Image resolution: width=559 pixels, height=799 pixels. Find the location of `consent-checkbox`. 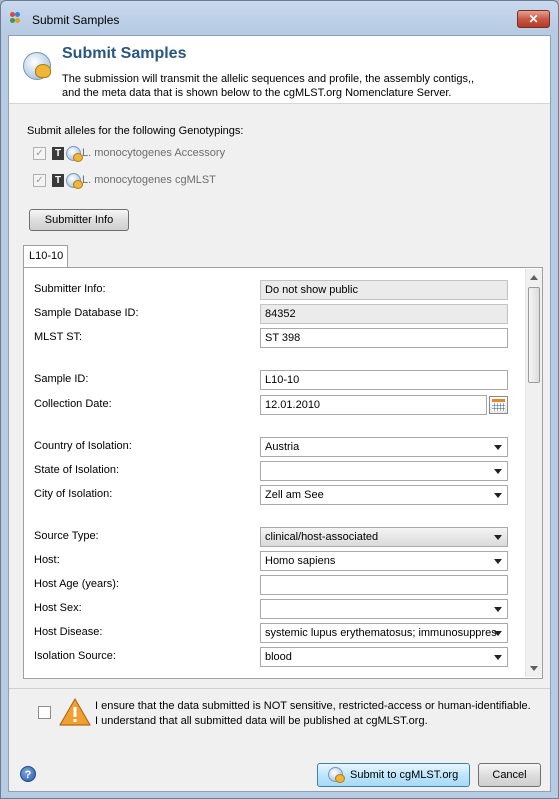

consent-checkbox is located at coordinates (44, 712).